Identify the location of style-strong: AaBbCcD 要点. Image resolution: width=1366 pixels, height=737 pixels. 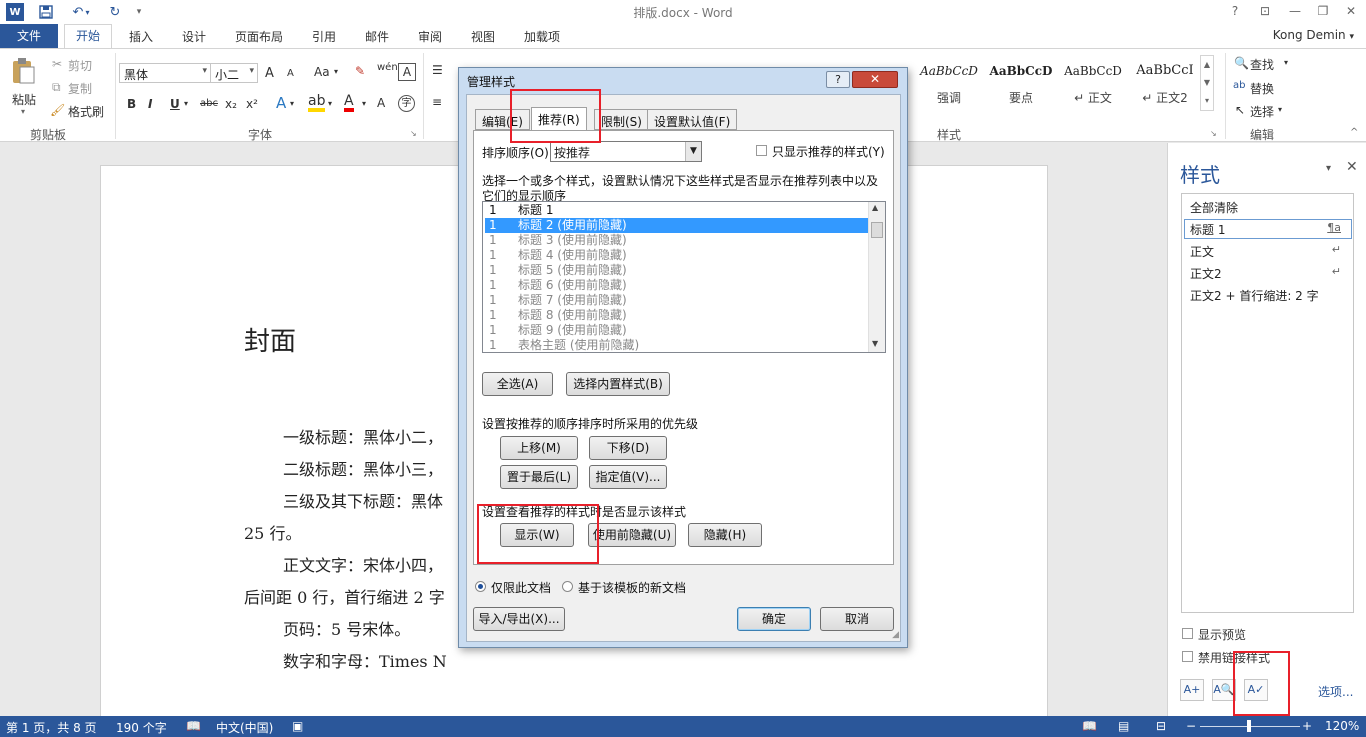
(1021, 82).